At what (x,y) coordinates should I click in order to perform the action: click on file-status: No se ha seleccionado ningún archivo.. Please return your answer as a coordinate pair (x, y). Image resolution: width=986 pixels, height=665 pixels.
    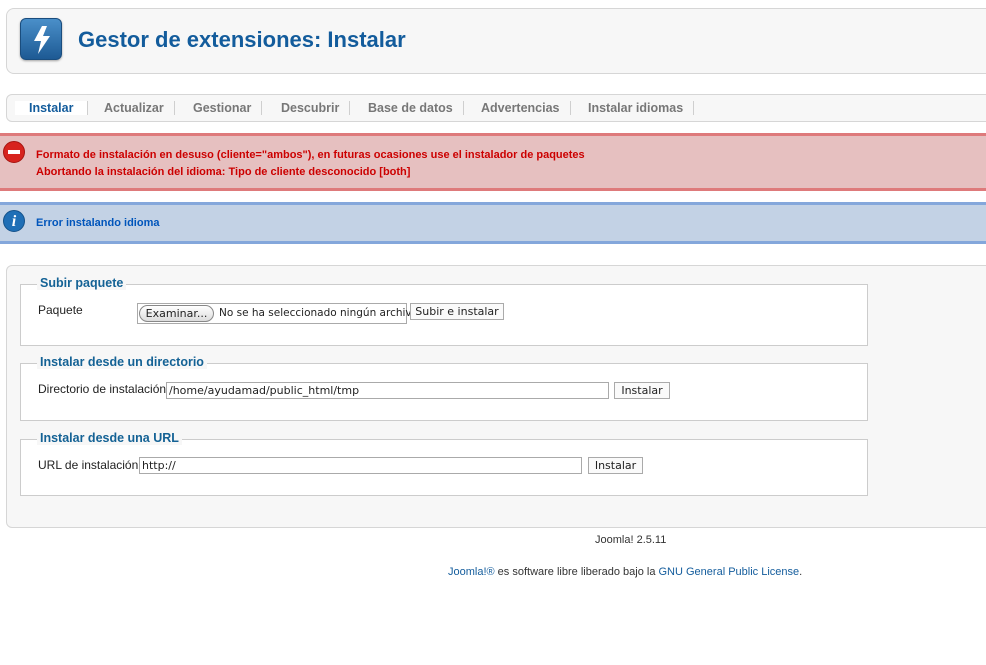
    Looking at the image, I should click on (320, 313).